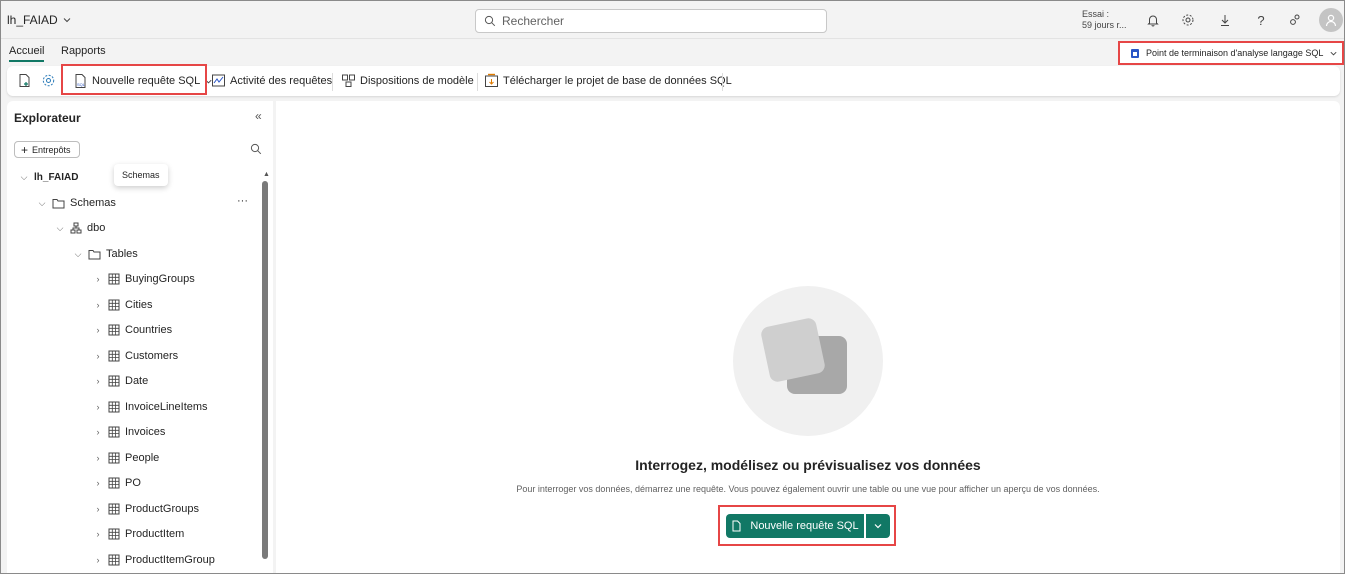 The height and width of the screenshot is (574, 1345). I want to click on model-layouts-label: Dispositions de modèle, so click(417, 80).